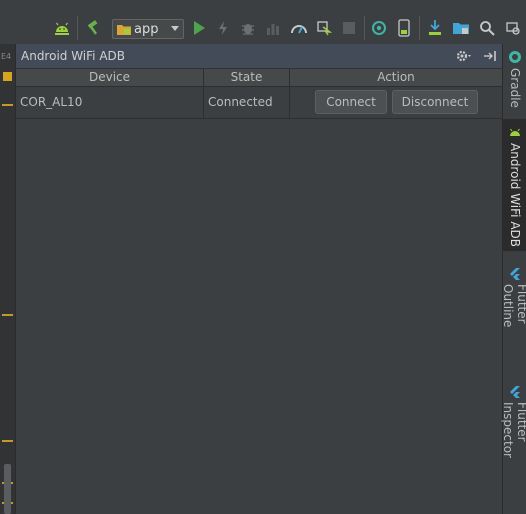 The height and width of the screenshot is (514, 526). What do you see at coordinates (435, 28) in the screenshot?
I see `sdk-manager-icon` at bounding box center [435, 28].